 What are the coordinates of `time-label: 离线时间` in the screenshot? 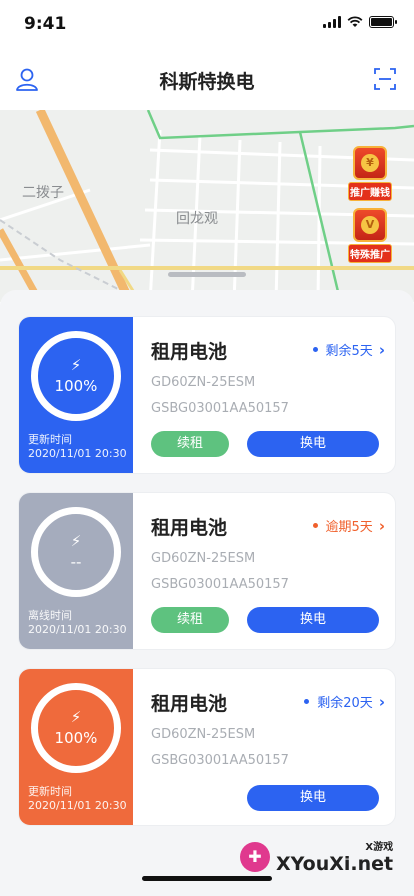 It's located at (50, 615).